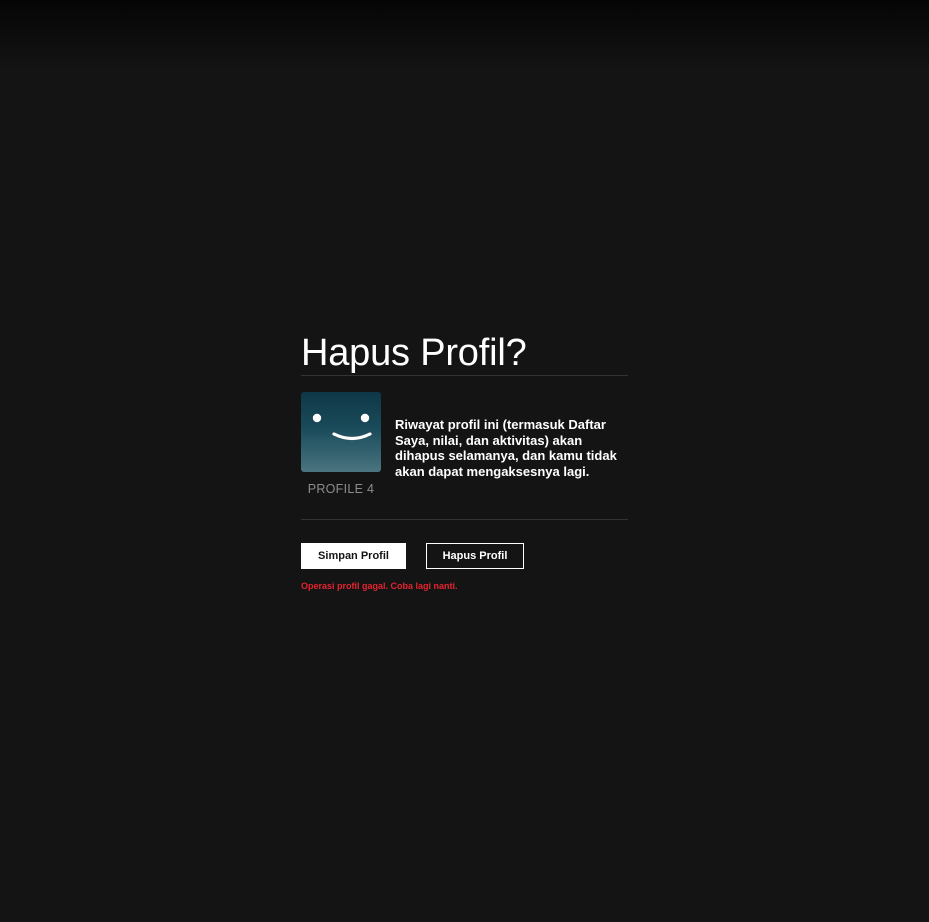 This screenshot has height=922, width=929. Describe the element at coordinates (341, 489) in the screenshot. I see `profile-name: PROFILE 4` at that location.